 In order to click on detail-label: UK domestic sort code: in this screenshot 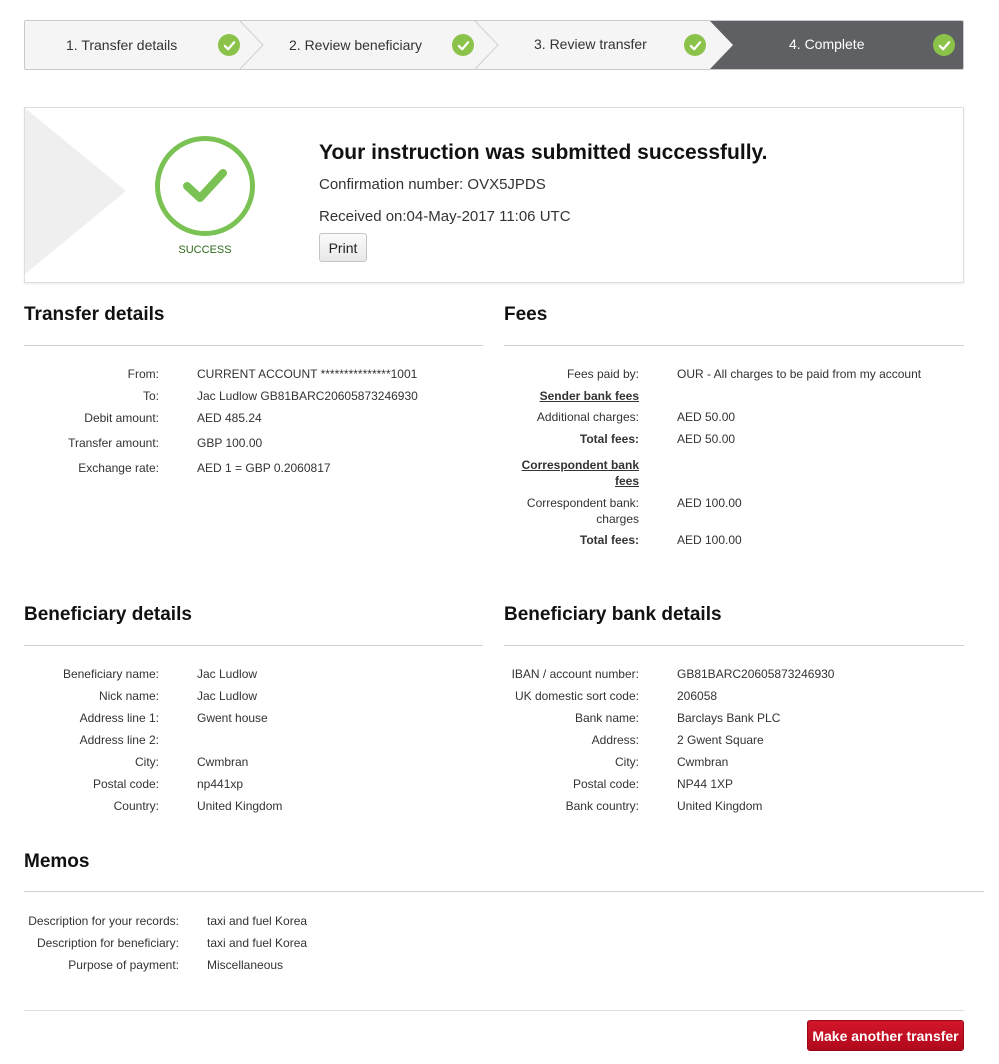, I will do `click(576, 696)`.